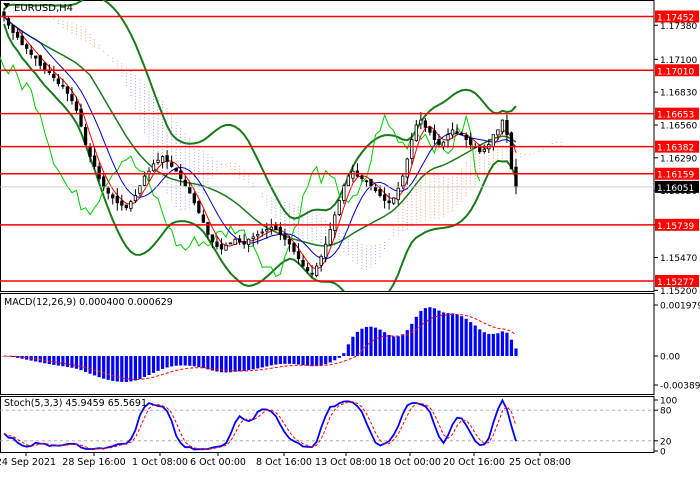 Image resolution: width=700 pixels, height=500 pixels. Describe the element at coordinates (677, 17) in the screenshot. I see `level-price-tag: 1.17452` at that location.